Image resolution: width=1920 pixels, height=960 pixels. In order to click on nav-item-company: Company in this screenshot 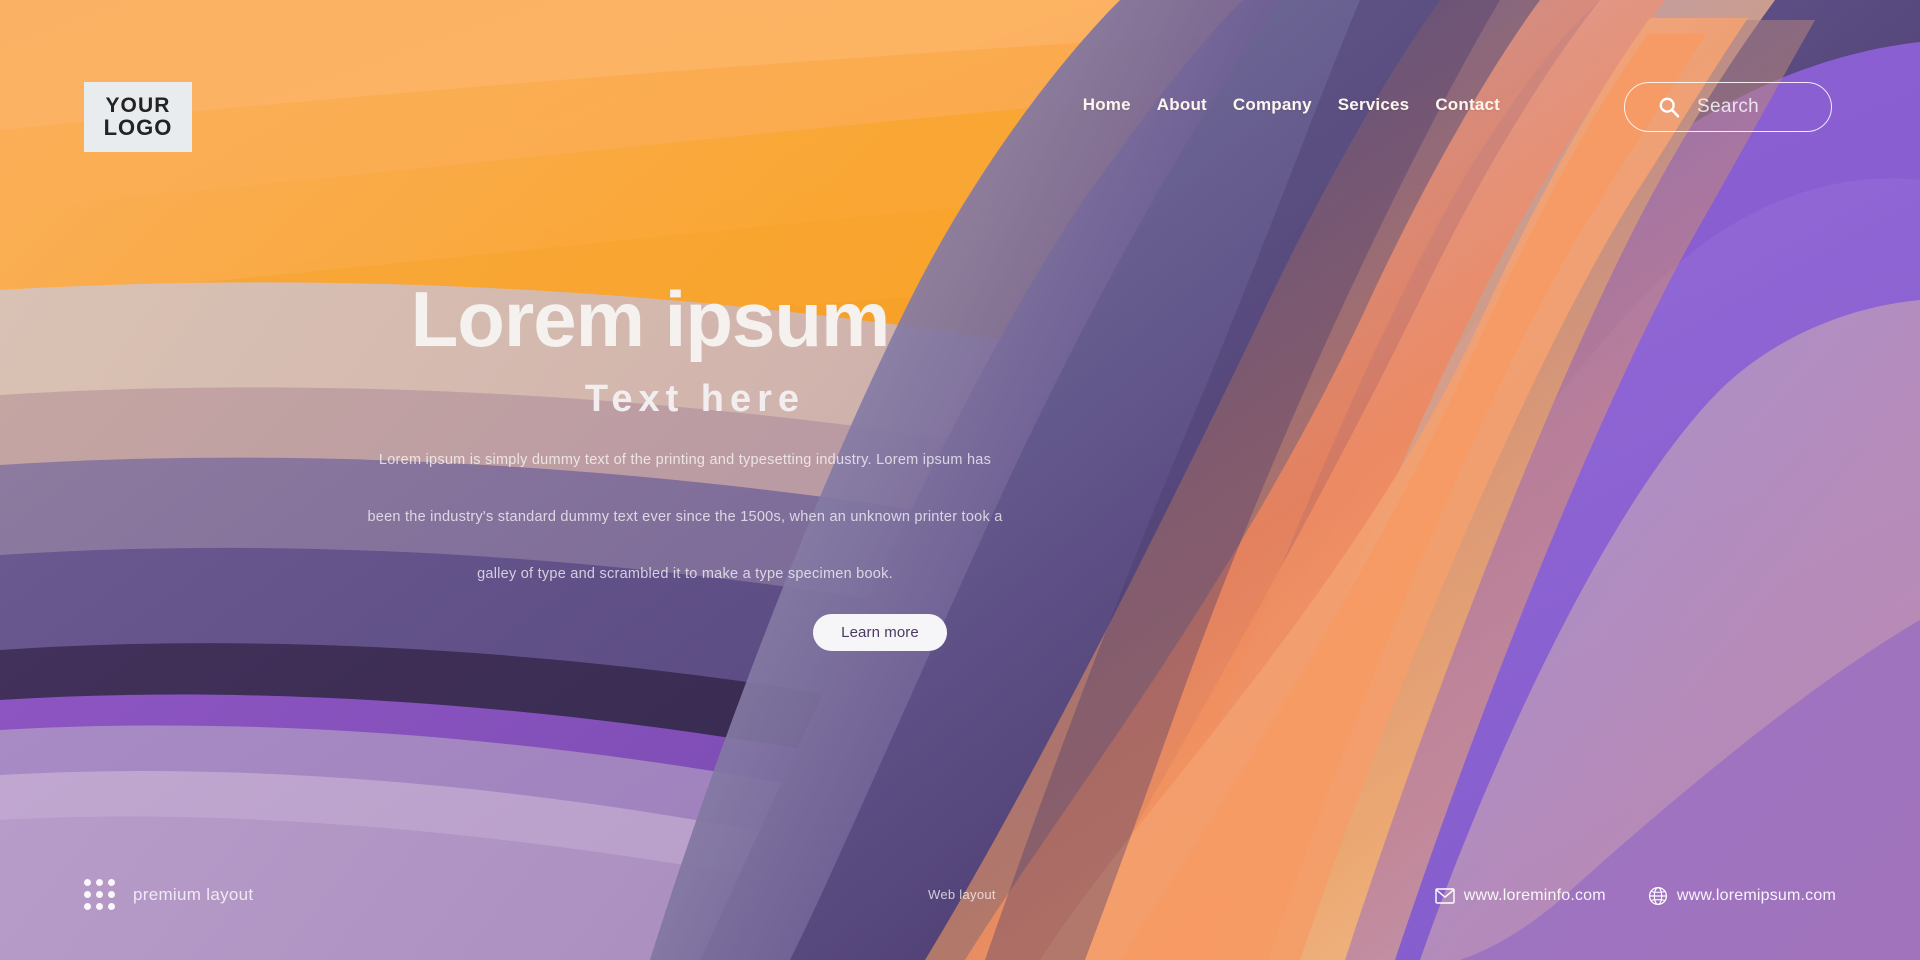, I will do `click(1272, 105)`.